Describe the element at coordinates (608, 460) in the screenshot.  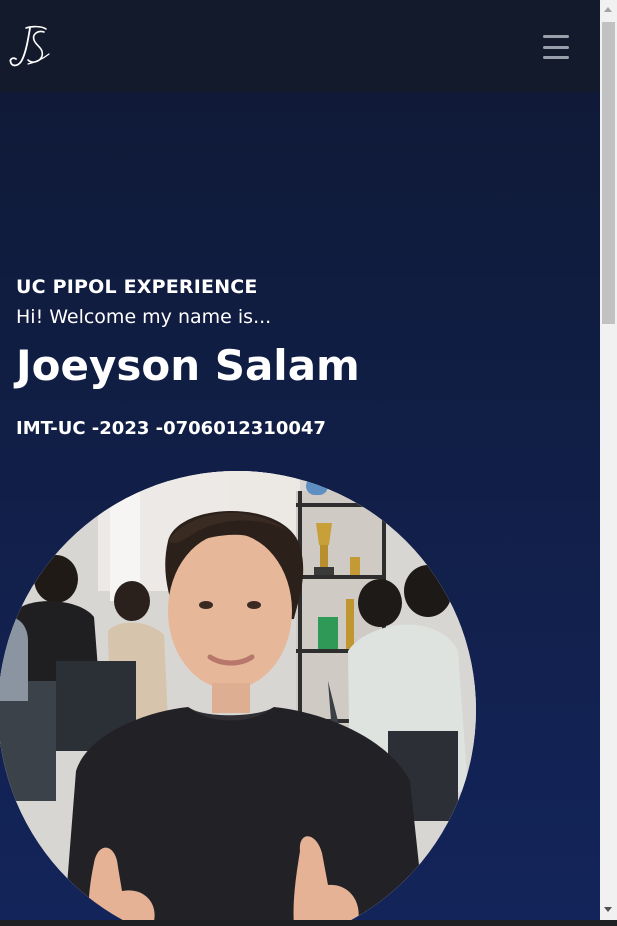
I see `vertical-scrollbar` at that location.